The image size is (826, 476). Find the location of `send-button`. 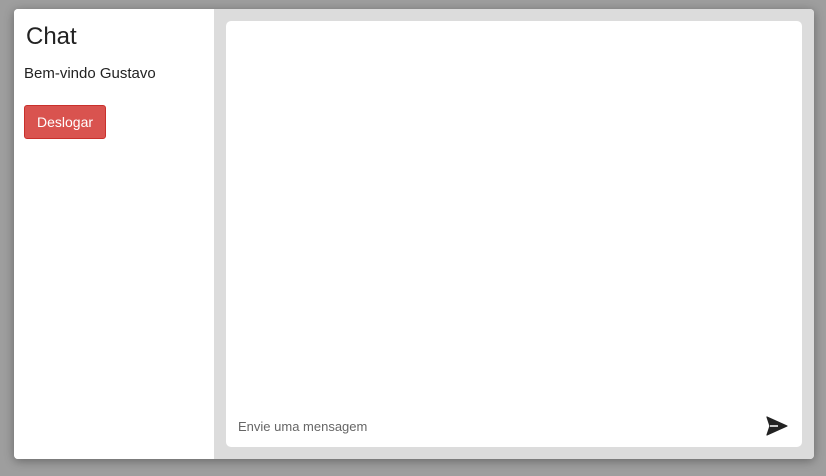

send-button is located at coordinates (777, 426).